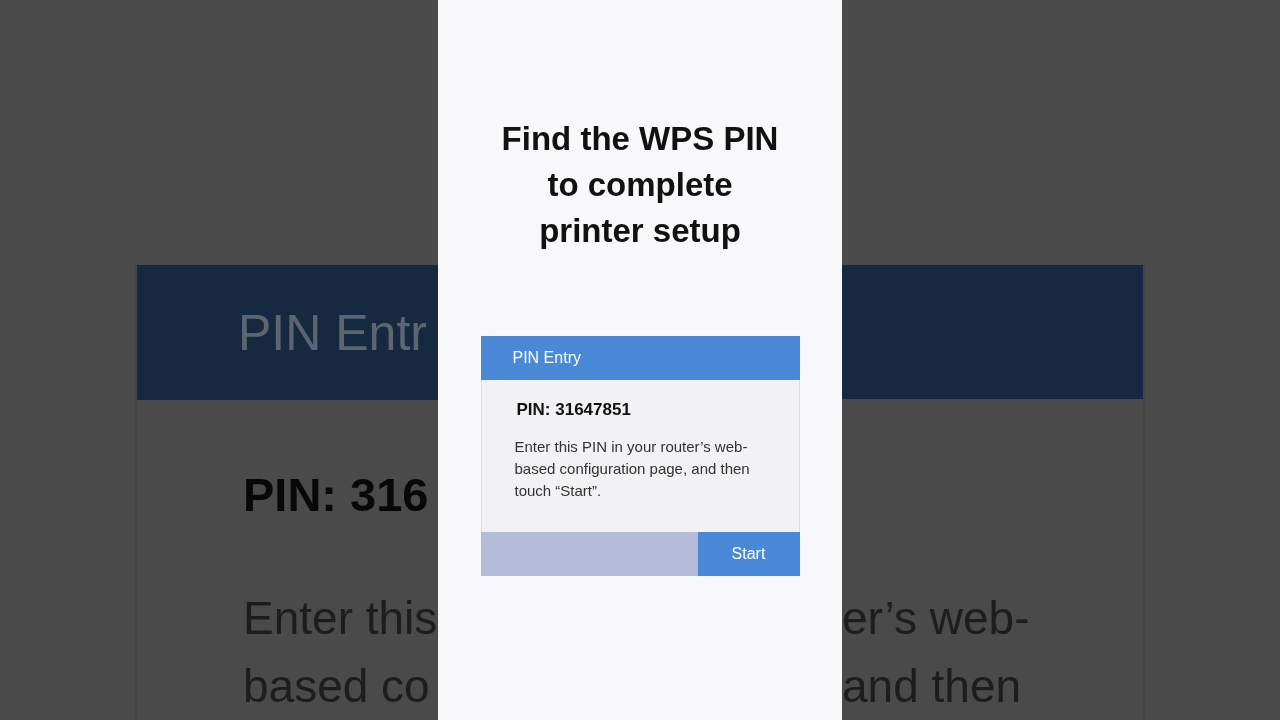 This screenshot has width=1280, height=720. I want to click on dialog-title: PIN Entr, so click(332, 332).